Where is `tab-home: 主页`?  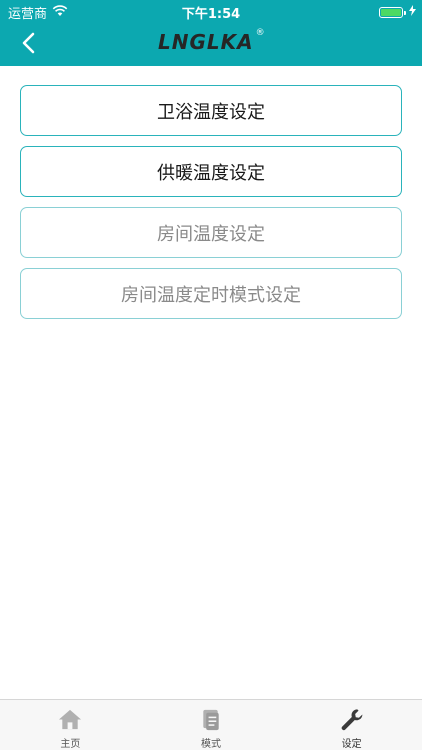
tab-home: 主页 is located at coordinates (70, 725).